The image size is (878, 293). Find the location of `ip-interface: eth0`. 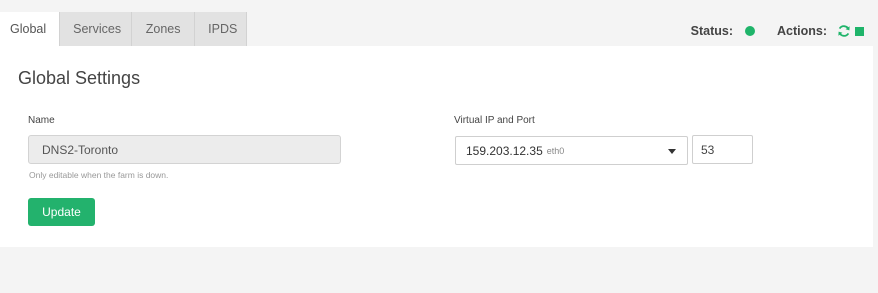

ip-interface: eth0 is located at coordinates (555, 151).